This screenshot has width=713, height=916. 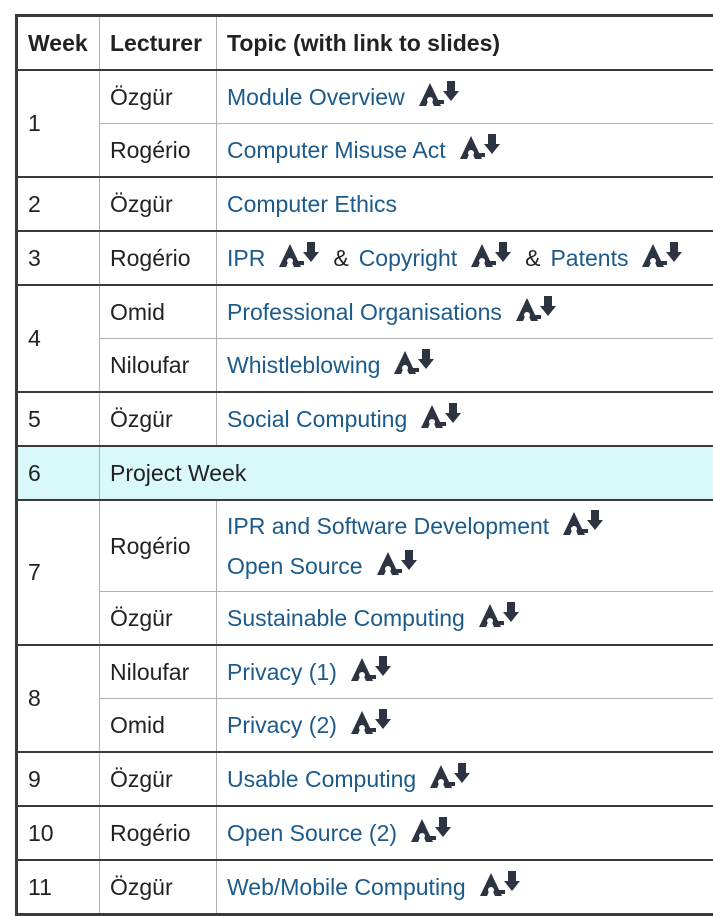 I want to click on topic-cell: Privacy (1), so click(x=464, y=671).